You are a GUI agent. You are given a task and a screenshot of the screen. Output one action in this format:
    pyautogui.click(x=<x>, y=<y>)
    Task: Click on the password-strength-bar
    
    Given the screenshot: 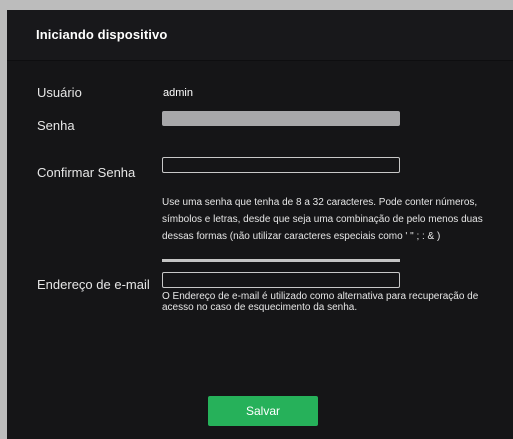 What is the action you would take?
    pyautogui.click(x=281, y=260)
    